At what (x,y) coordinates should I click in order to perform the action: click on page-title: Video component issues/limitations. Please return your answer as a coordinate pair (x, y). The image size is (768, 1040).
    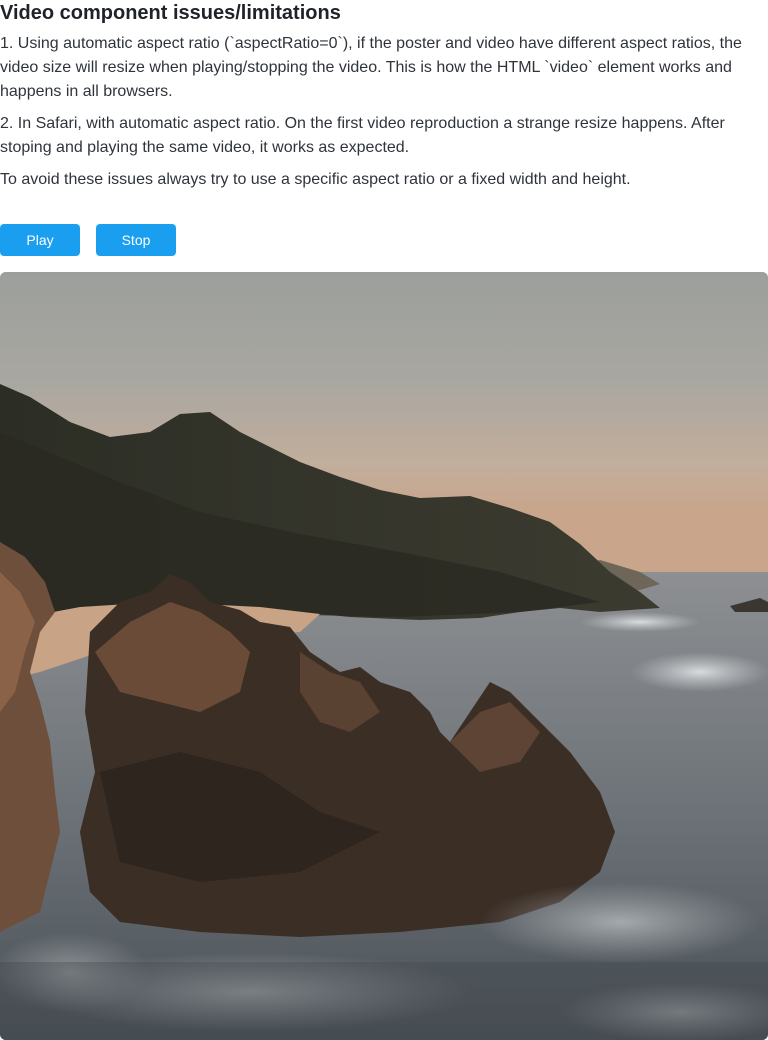
    Looking at the image, I should click on (170, 13).